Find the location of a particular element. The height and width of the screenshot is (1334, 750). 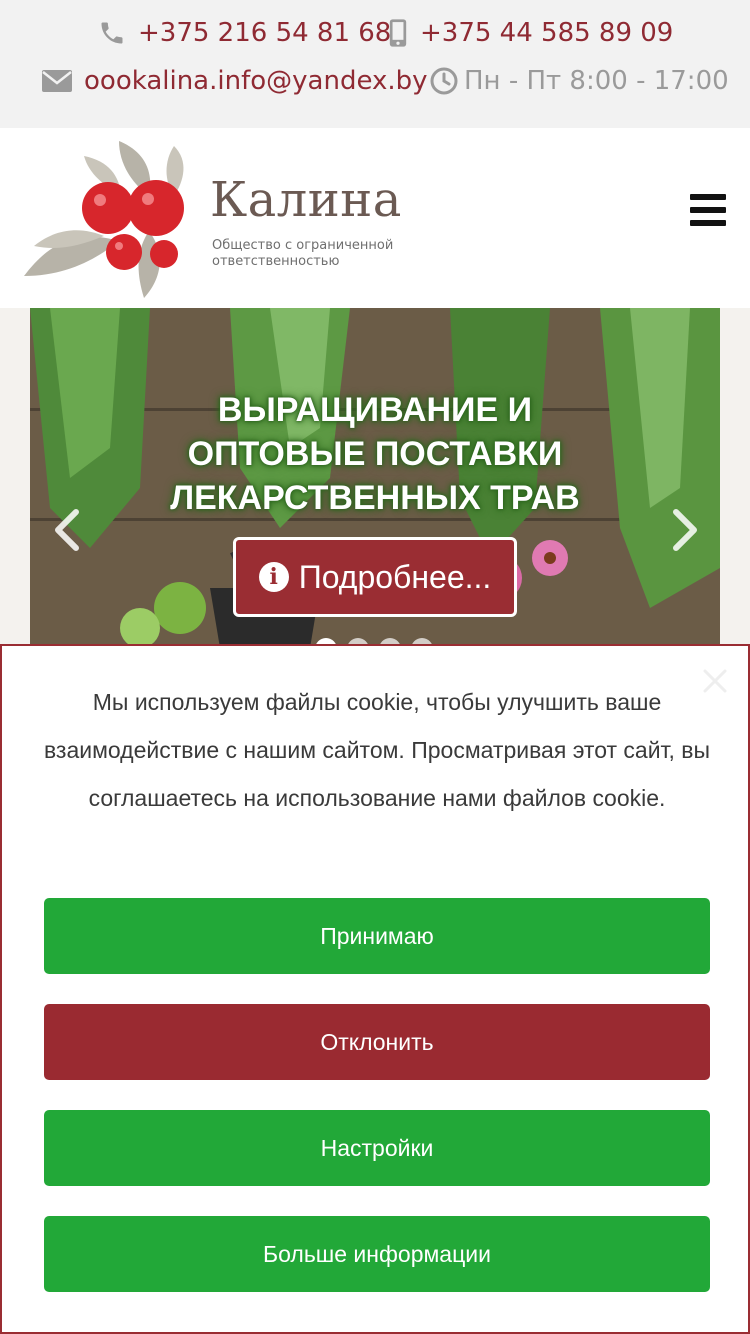

mobile-icon is located at coordinates (398, 33).